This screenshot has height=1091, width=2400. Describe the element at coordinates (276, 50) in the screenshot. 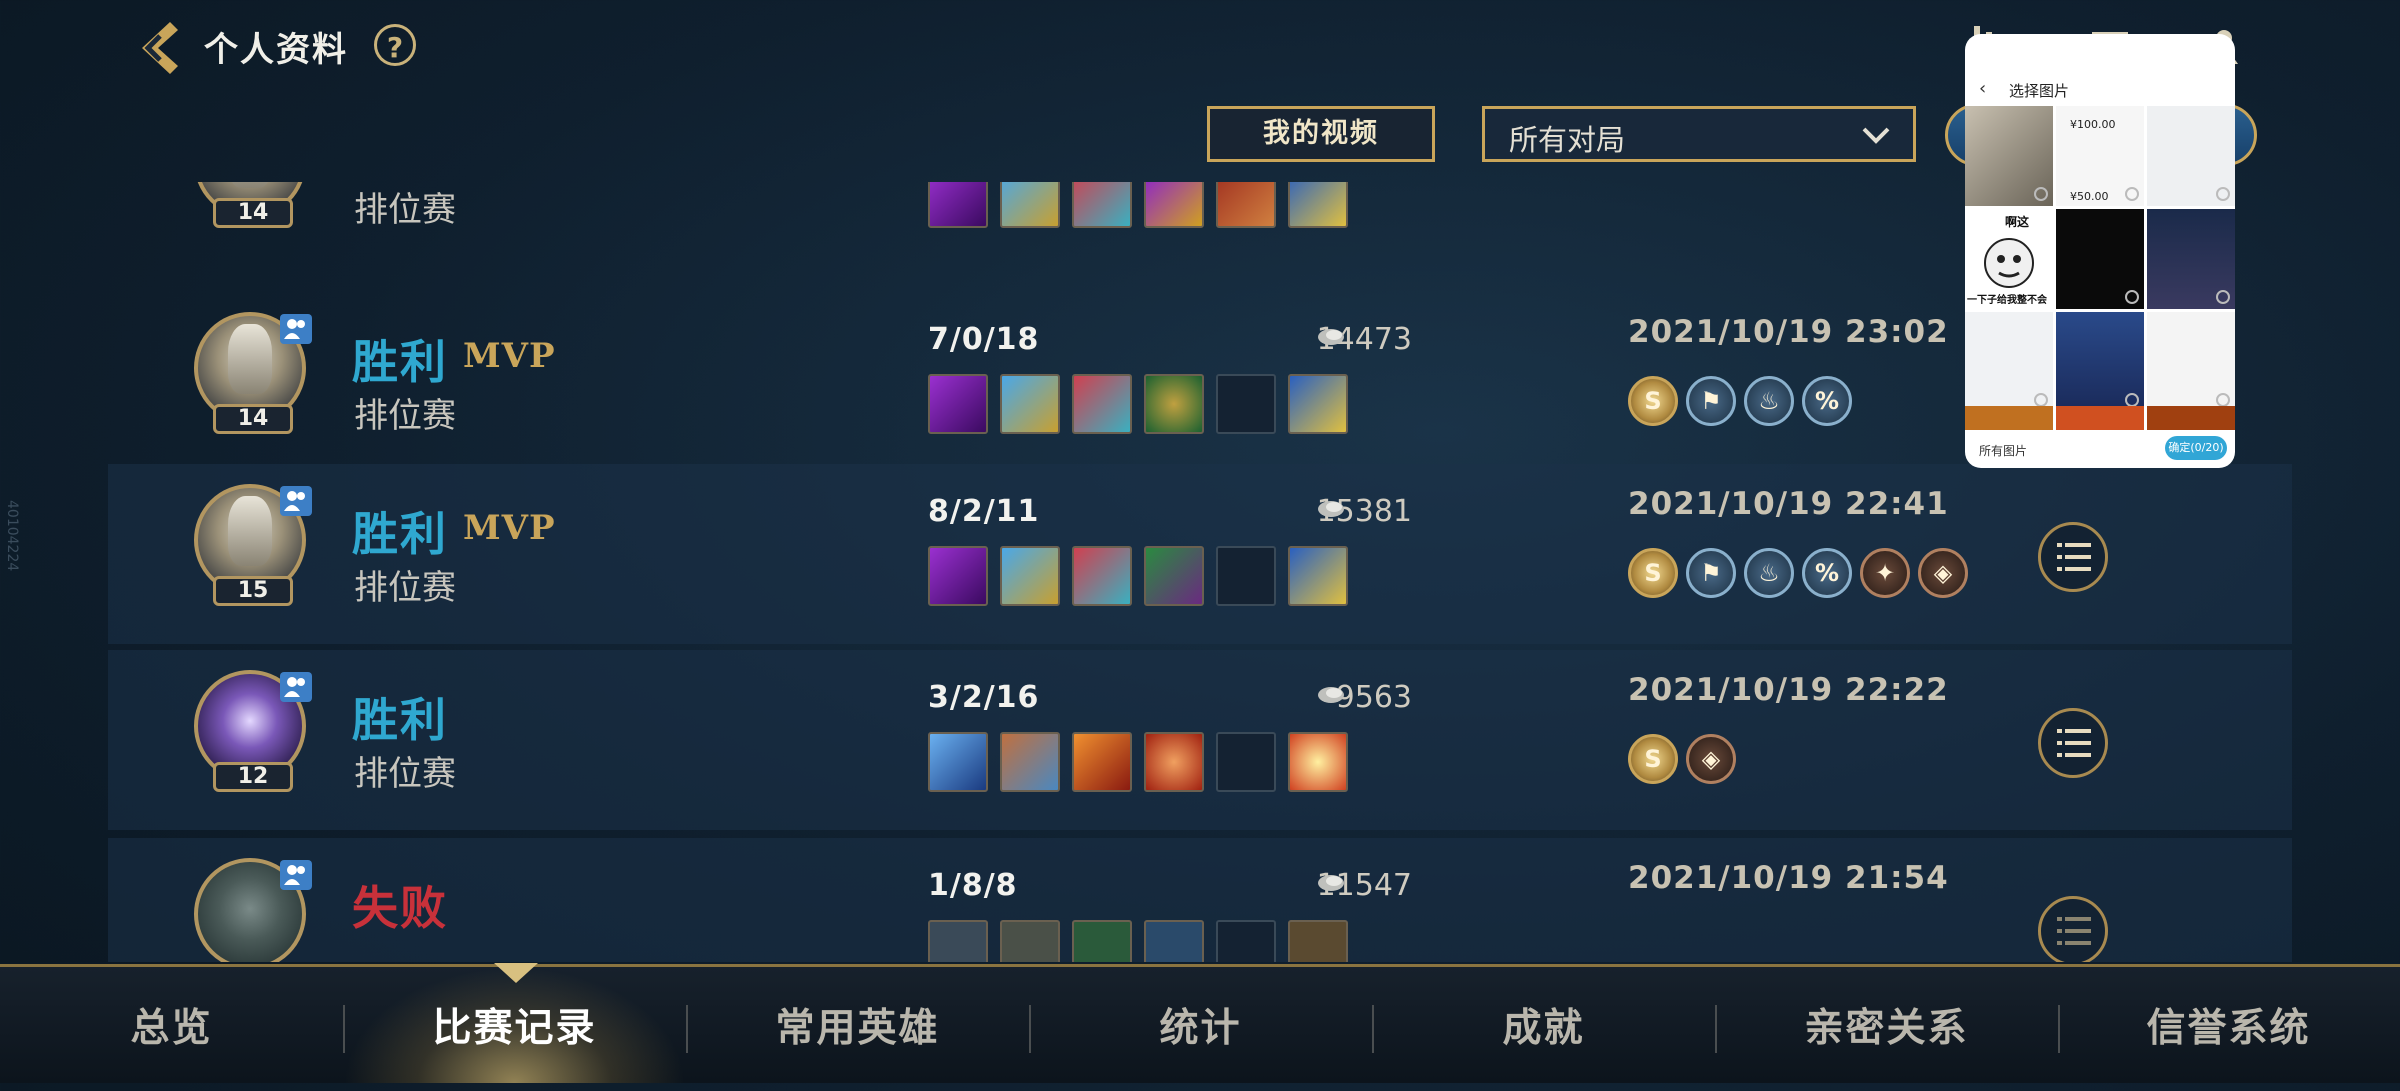

I see `page-title: 个人资料` at that location.